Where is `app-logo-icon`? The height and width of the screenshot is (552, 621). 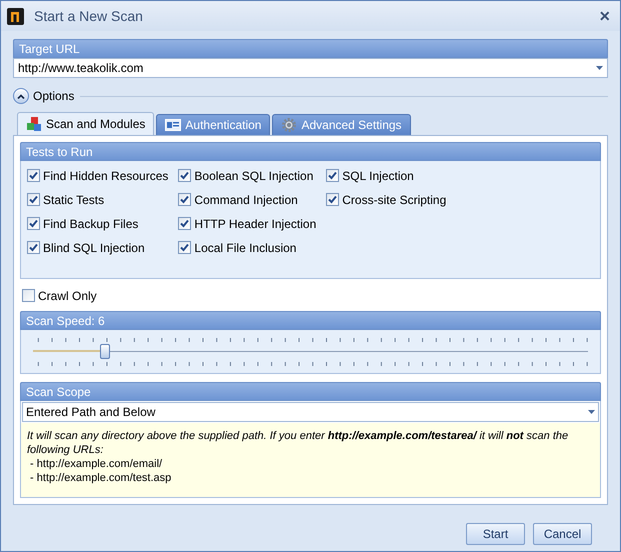 app-logo-icon is located at coordinates (15, 16).